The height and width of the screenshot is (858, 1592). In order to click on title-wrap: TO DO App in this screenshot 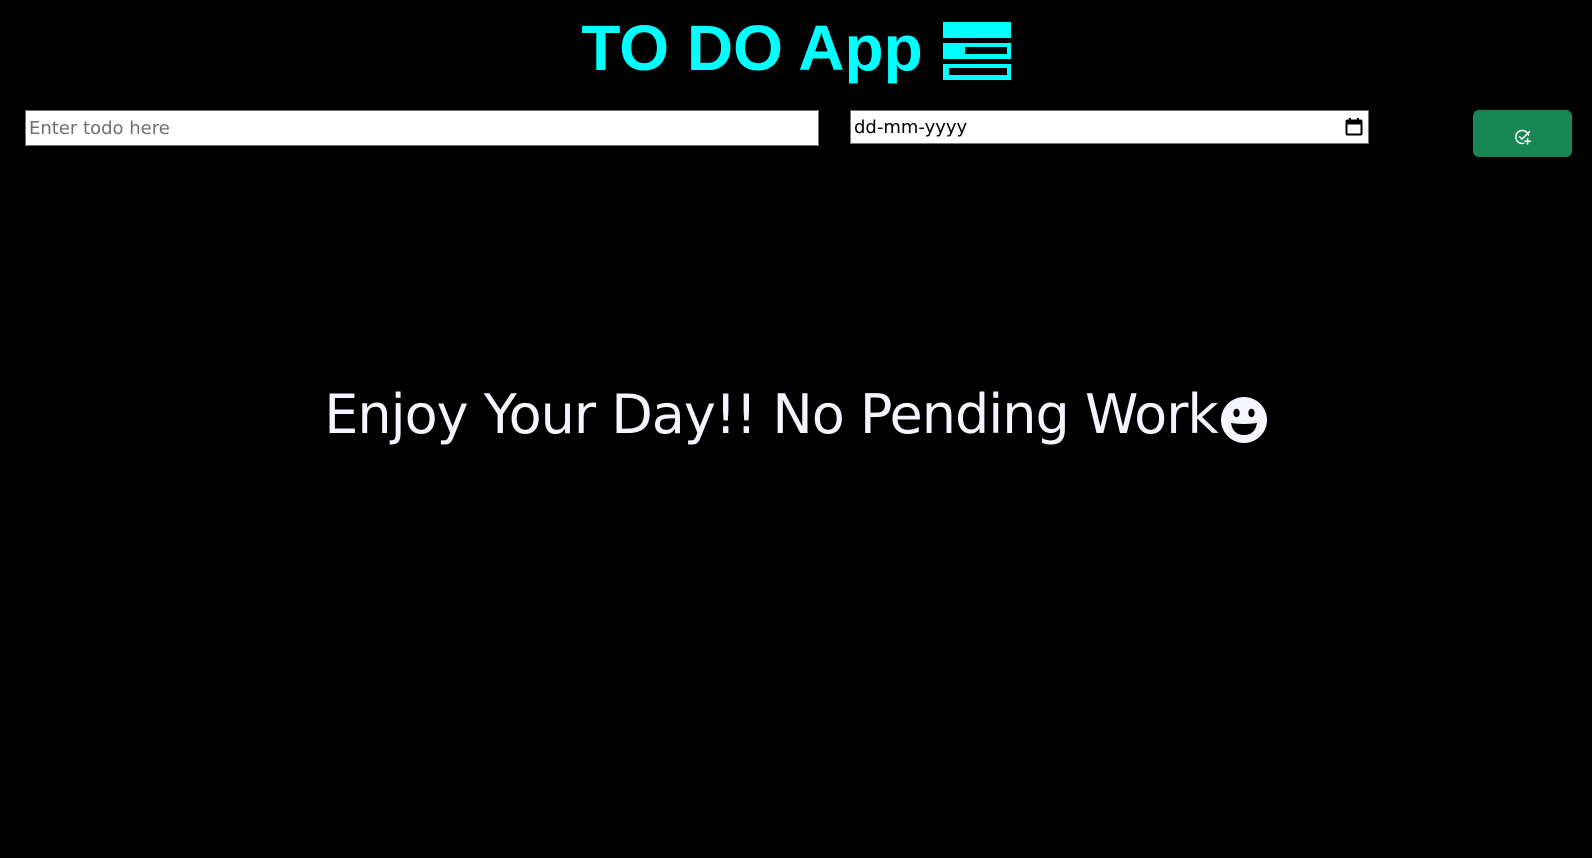, I will do `click(796, 48)`.